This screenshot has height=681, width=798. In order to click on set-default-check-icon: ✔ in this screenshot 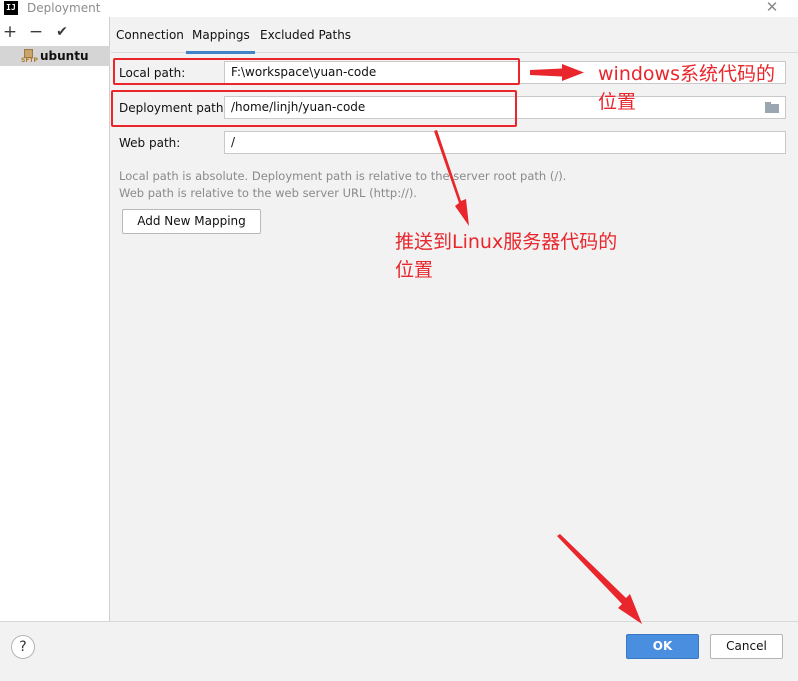, I will do `click(62, 32)`.